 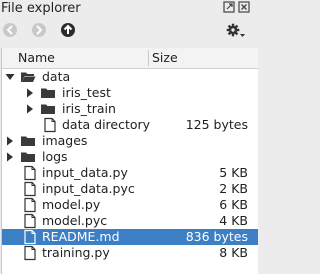 I want to click on column-header: Name Size, so click(x=130, y=58).